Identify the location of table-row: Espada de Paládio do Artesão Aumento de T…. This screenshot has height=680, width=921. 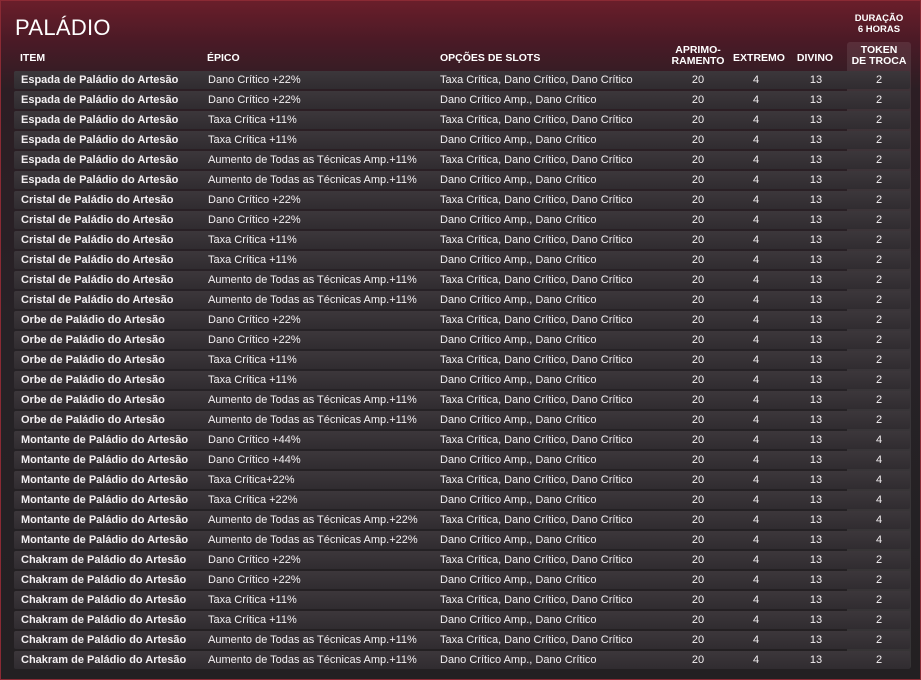
(462, 160).